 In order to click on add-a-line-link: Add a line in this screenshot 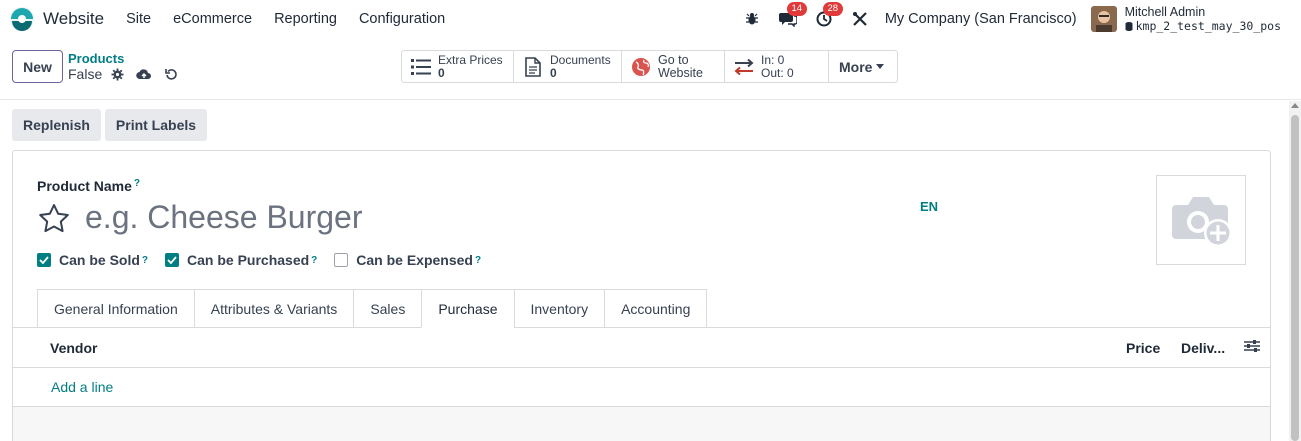, I will do `click(82, 387)`.